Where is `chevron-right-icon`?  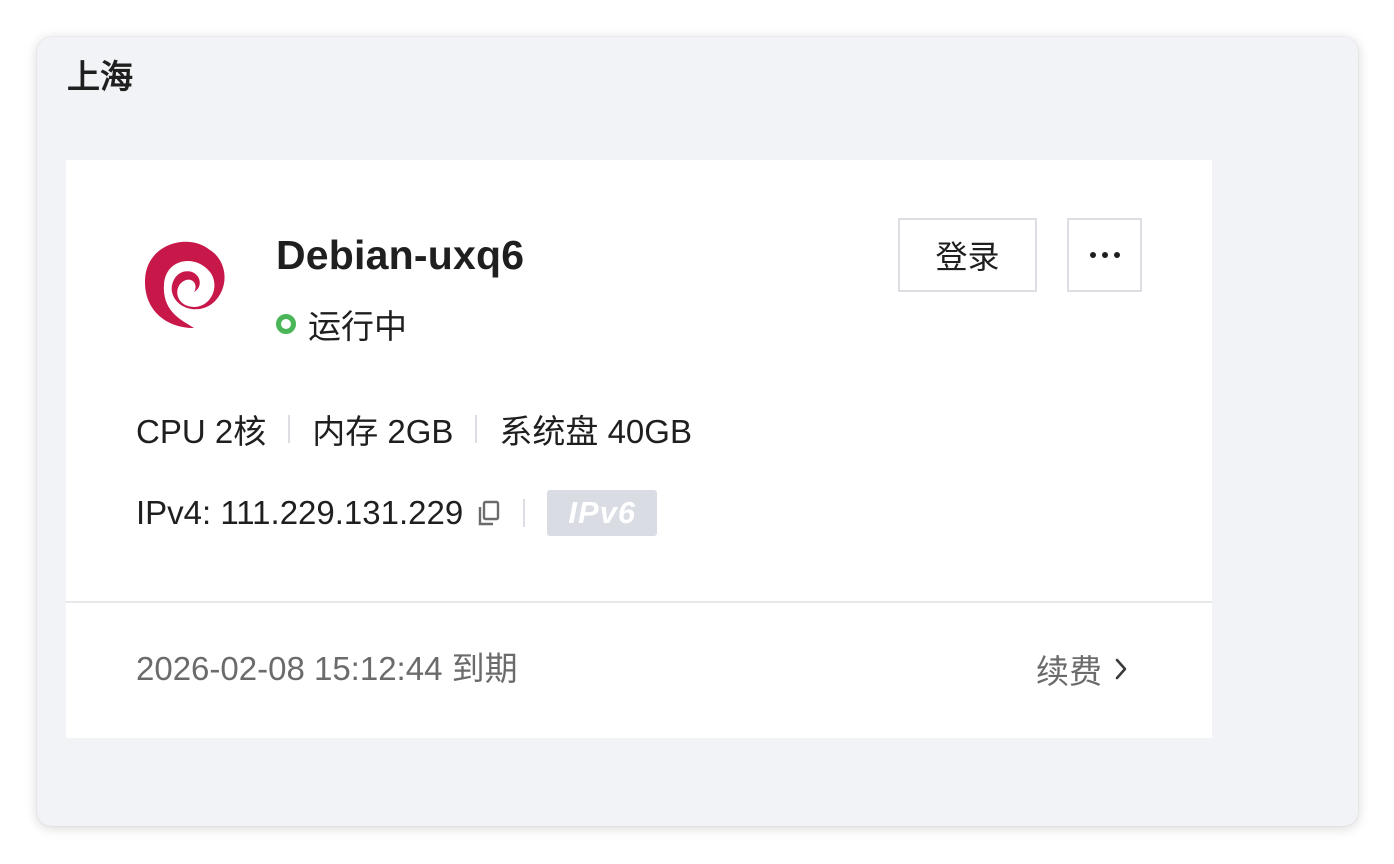 chevron-right-icon is located at coordinates (1121, 669).